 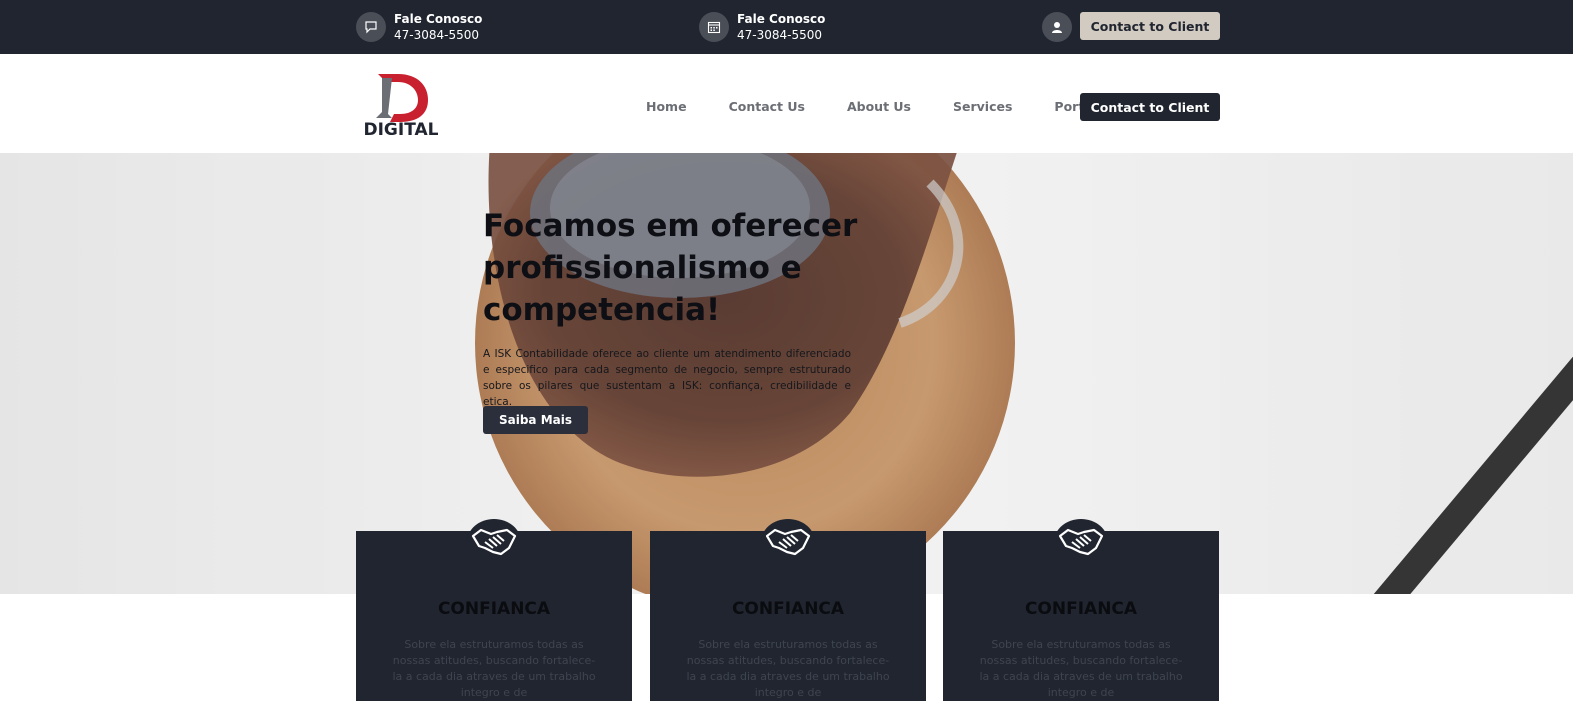 I want to click on nav-home: Home, so click(x=666, y=107).